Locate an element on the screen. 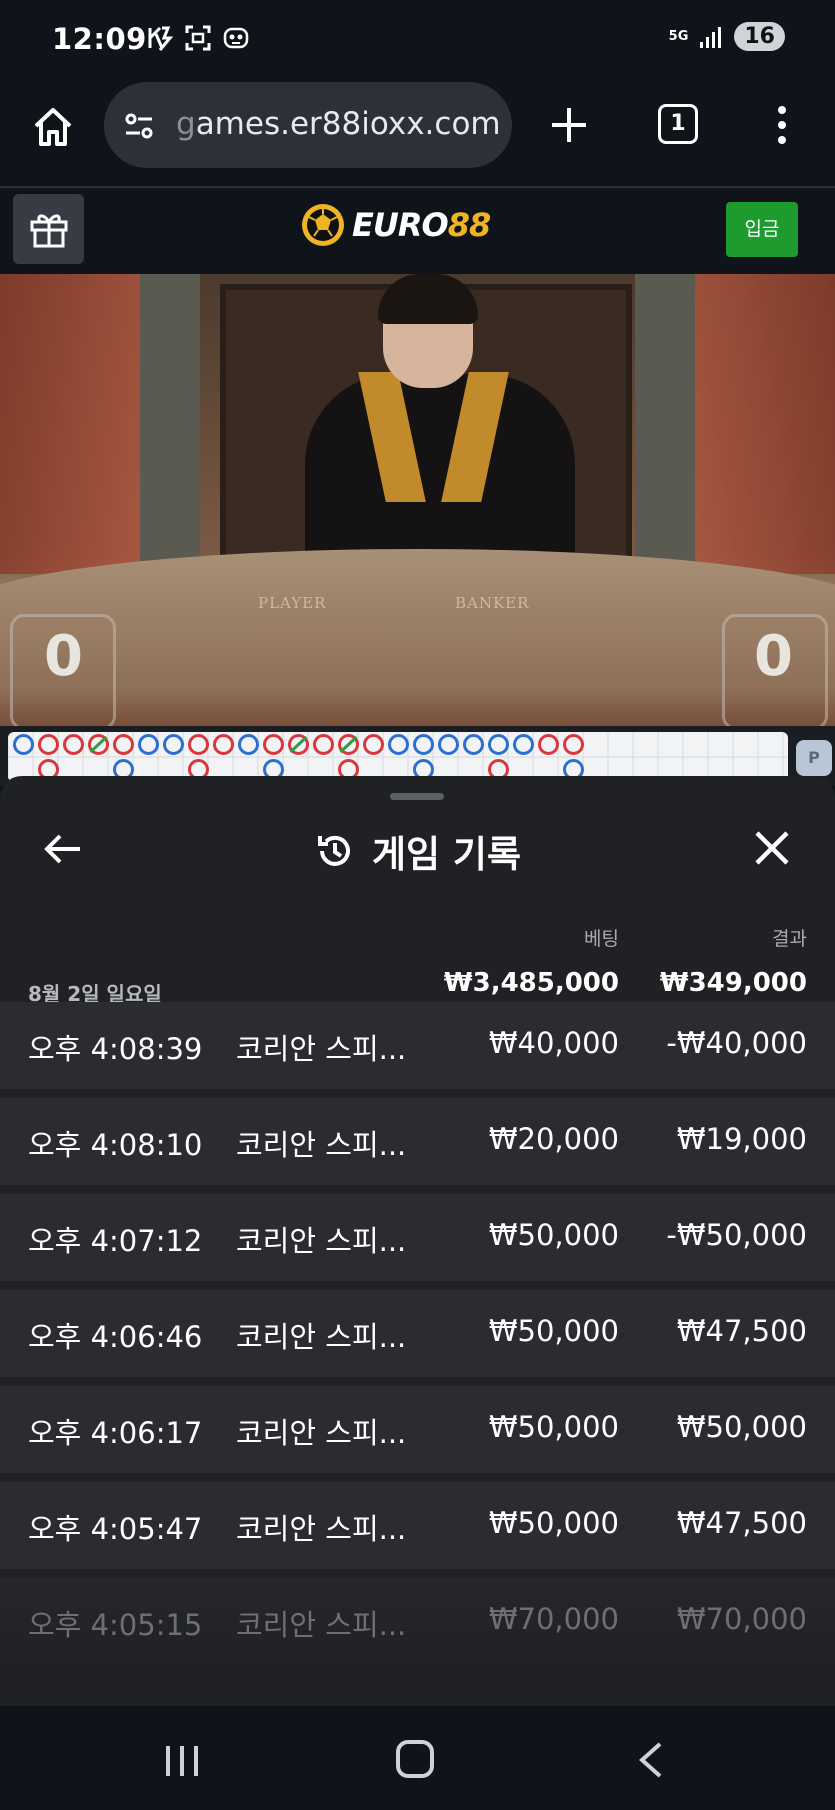  row-bet: ₩70,000 is located at coordinates (553, 1619).